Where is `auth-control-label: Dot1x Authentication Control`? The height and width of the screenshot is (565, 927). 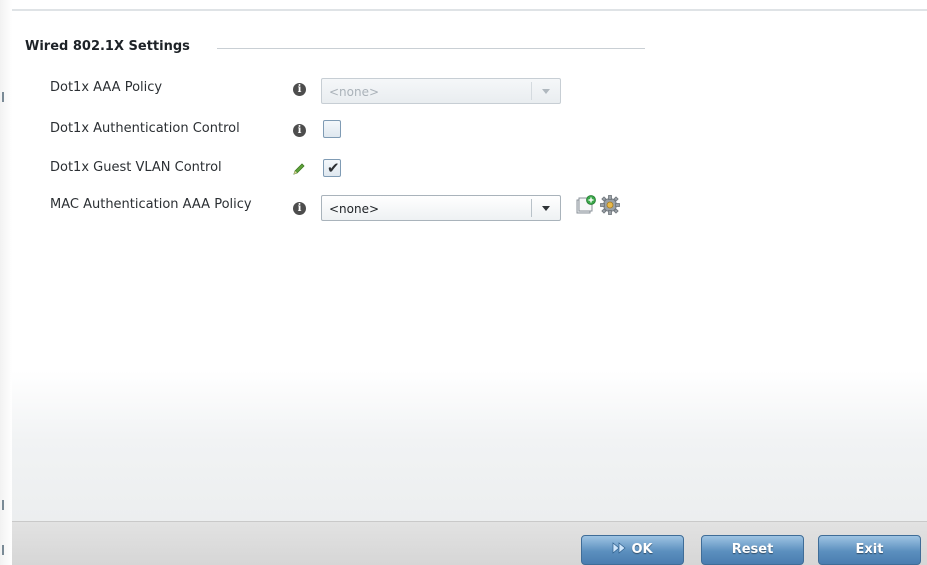 auth-control-label: Dot1x Authentication Control is located at coordinates (145, 128).